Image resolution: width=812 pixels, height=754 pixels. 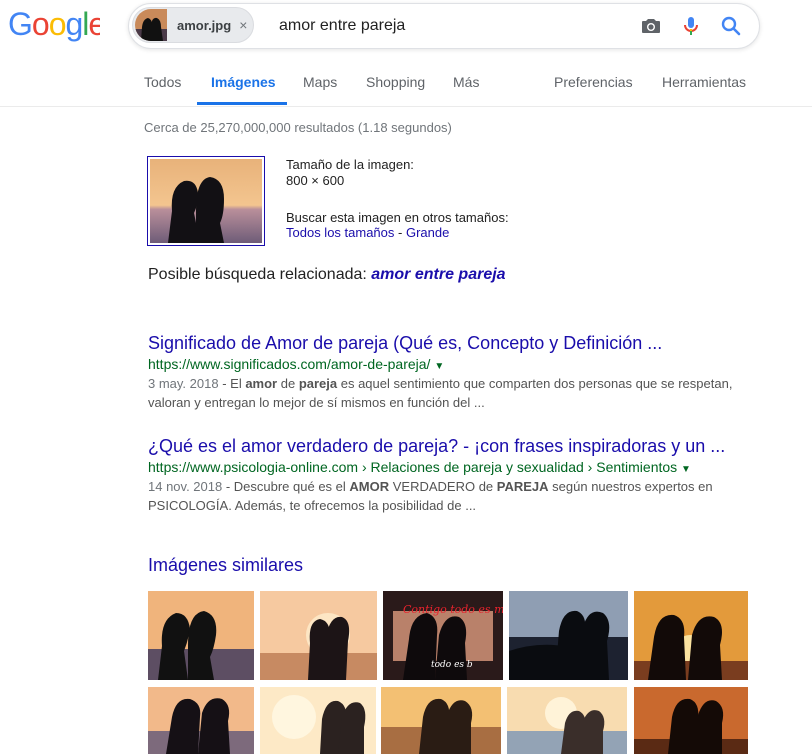 What do you see at coordinates (318, 383) in the screenshot?
I see `snippet-bold: pareja` at bounding box center [318, 383].